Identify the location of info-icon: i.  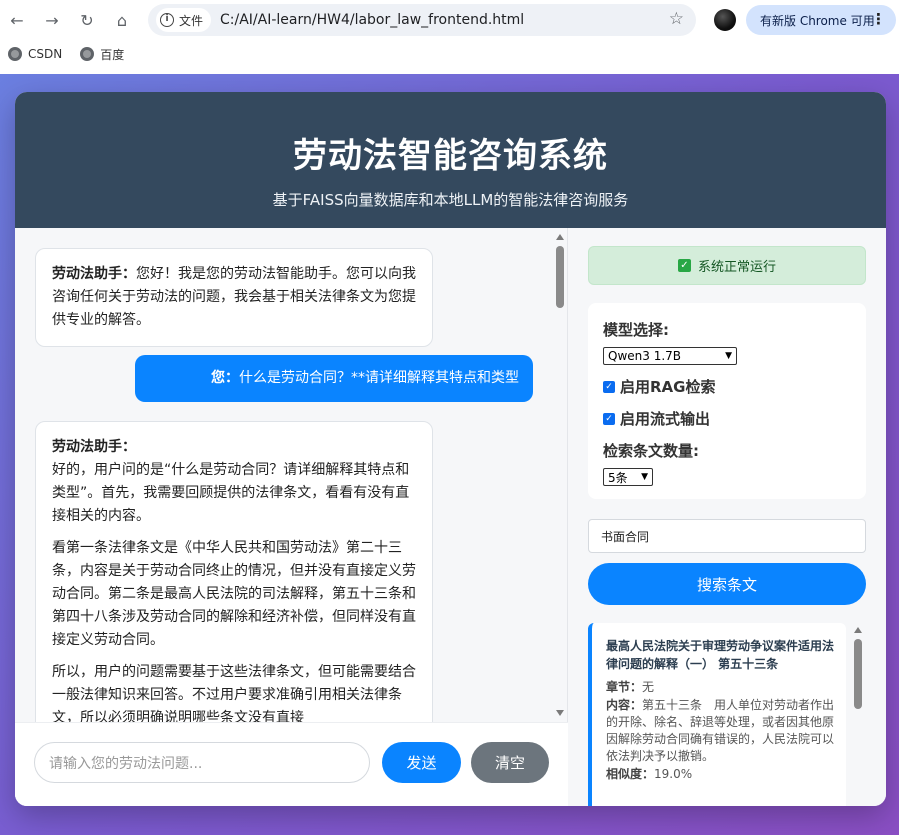
(167, 20).